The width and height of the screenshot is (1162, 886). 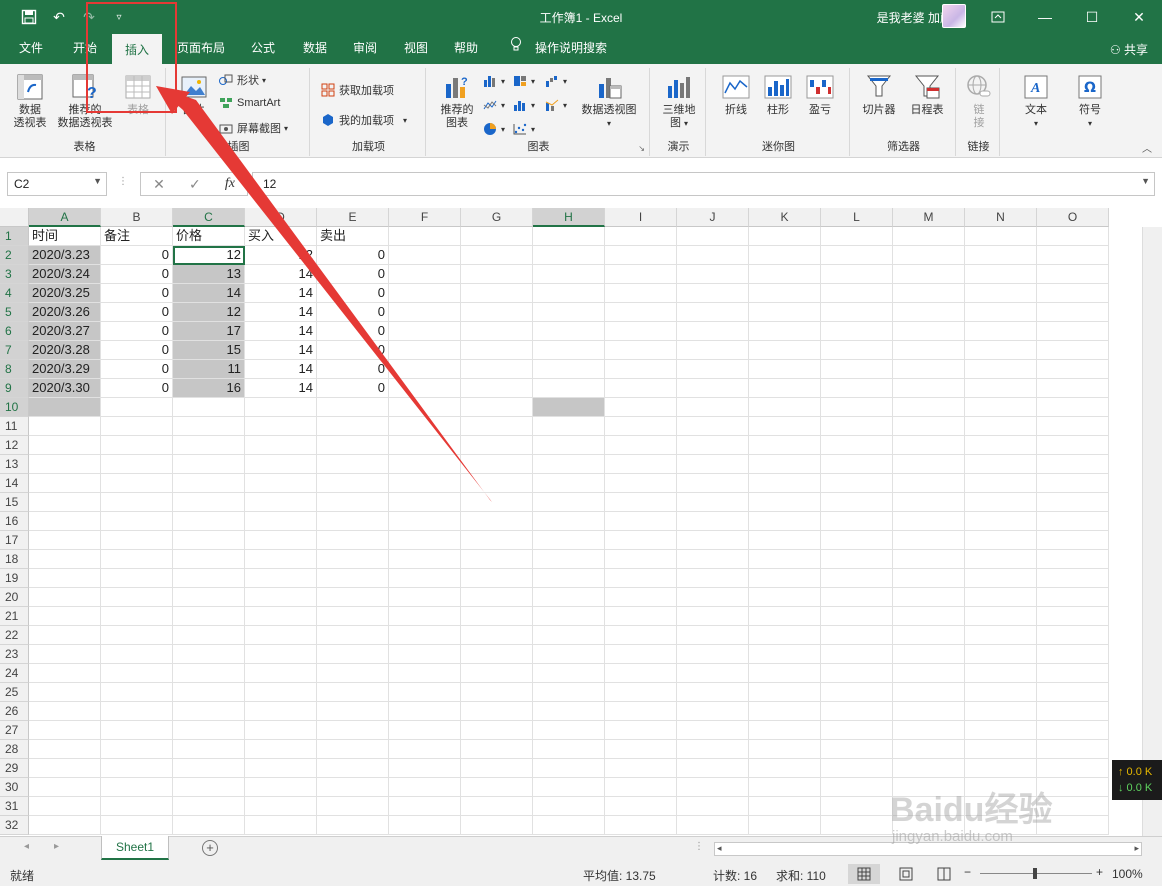 I want to click on tab-formulas: 公式, so click(x=263, y=49).